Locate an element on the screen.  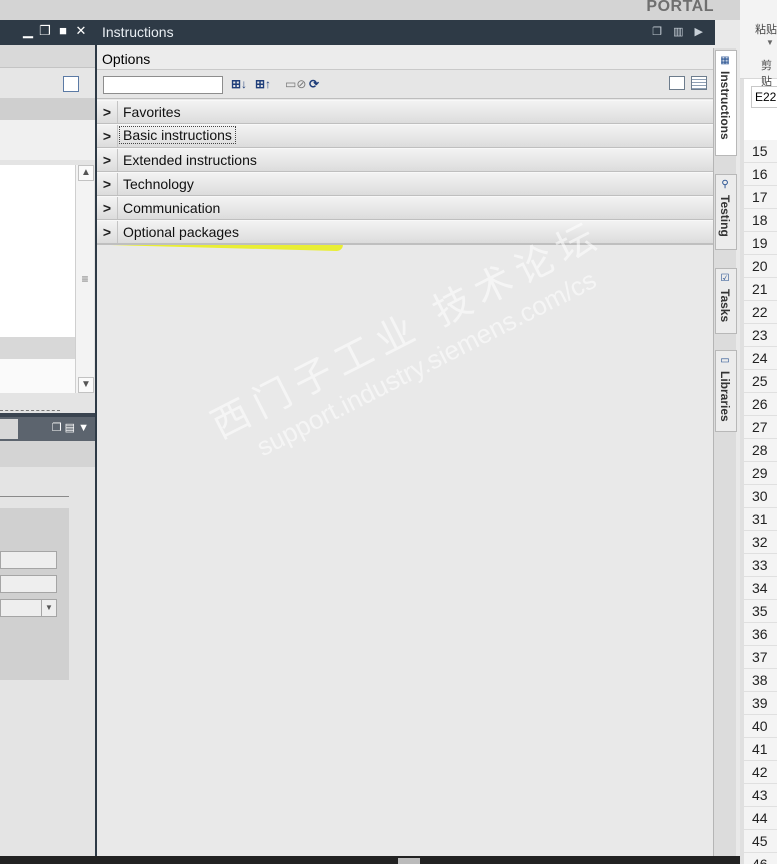
zoom-slider is located at coordinates (30, 403).